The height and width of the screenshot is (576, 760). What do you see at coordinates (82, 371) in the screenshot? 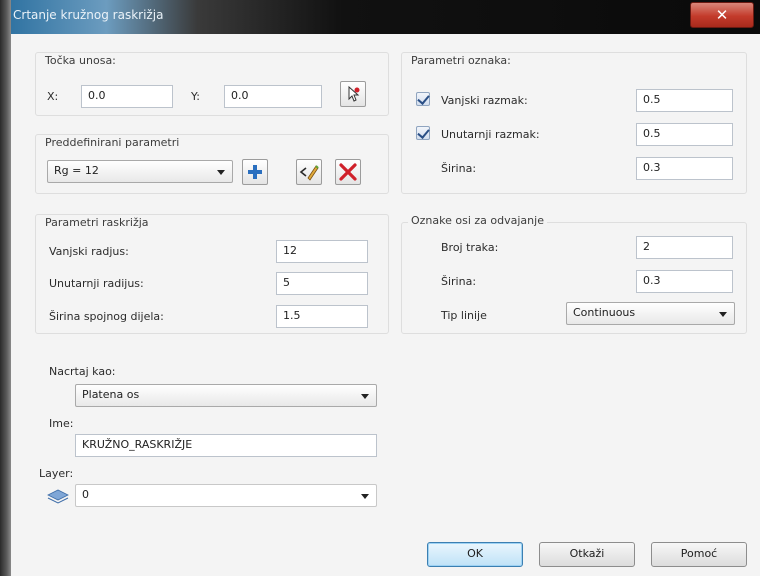
I see `draw-as-label: Nacrtaj kao:` at bounding box center [82, 371].